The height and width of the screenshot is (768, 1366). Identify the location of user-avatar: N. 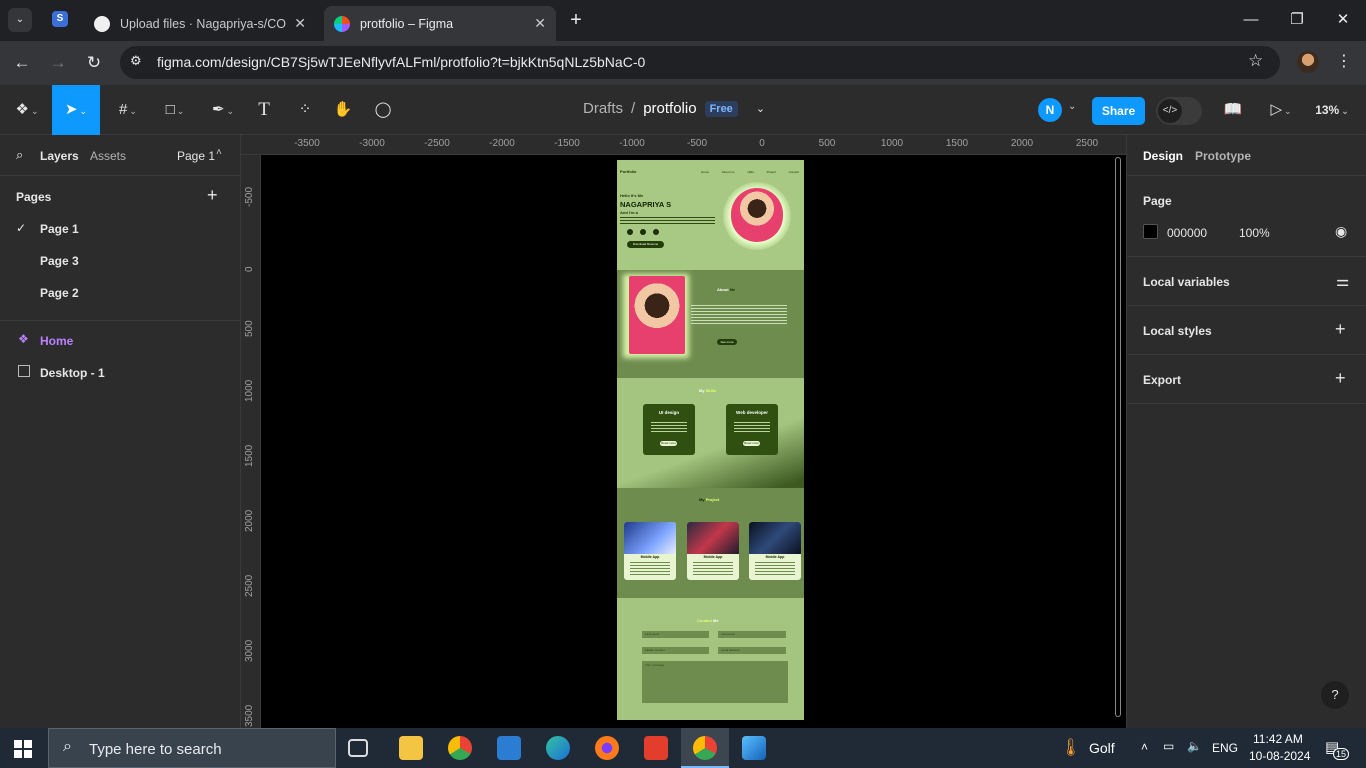
(1050, 110).